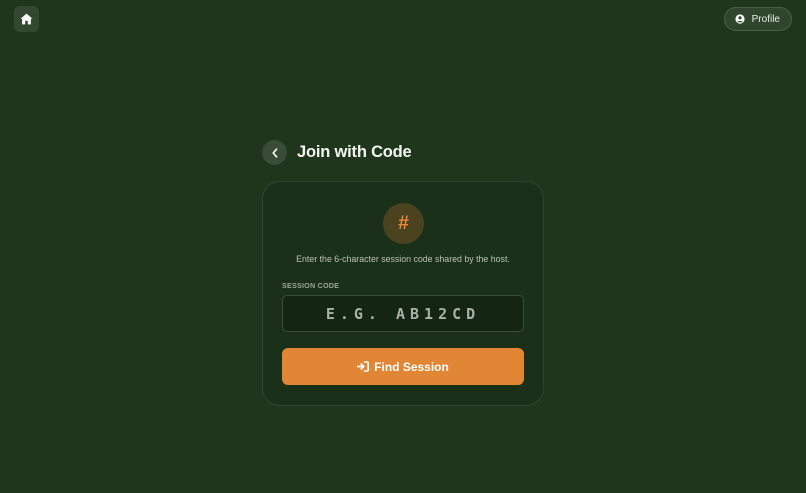  What do you see at coordinates (311, 285) in the screenshot?
I see `session-code-label: SESSION CODE` at bounding box center [311, 285].